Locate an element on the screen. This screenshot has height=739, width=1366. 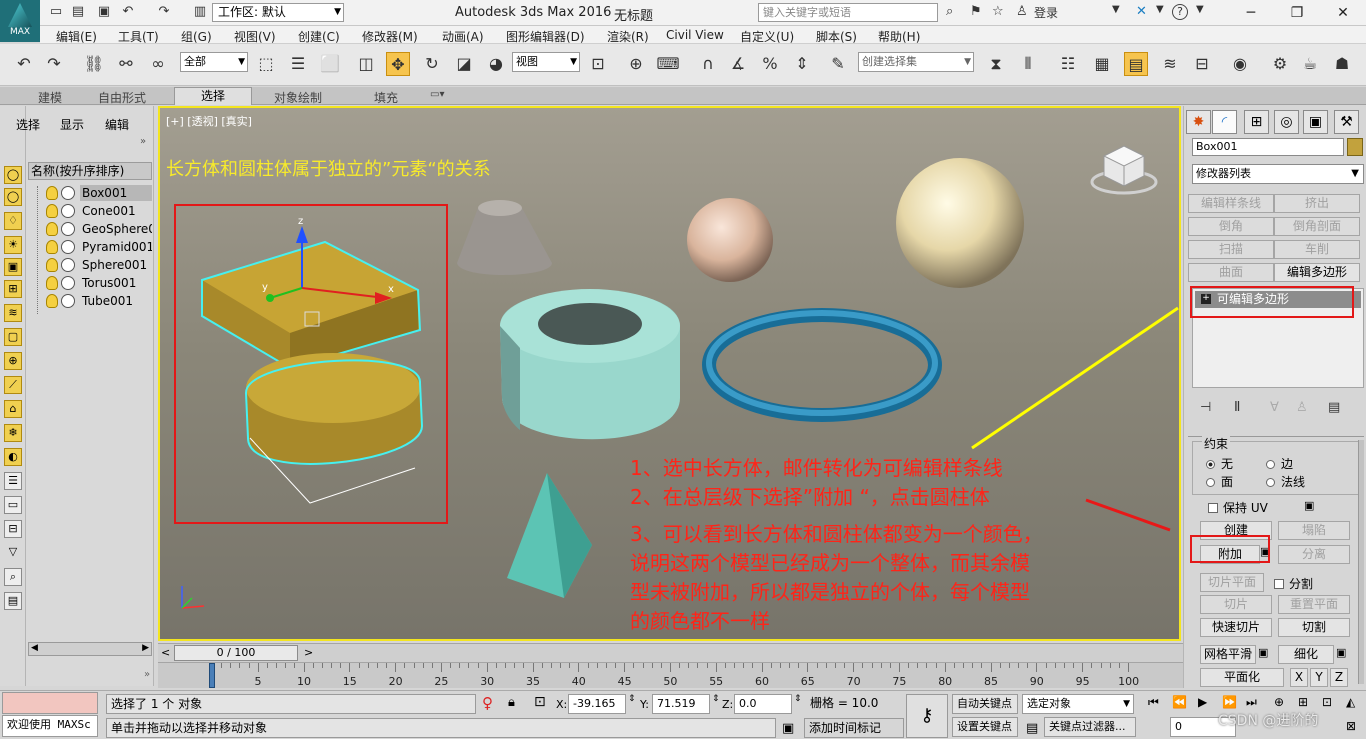
slice-button: 切片 is located at coordinates (1236, 604).